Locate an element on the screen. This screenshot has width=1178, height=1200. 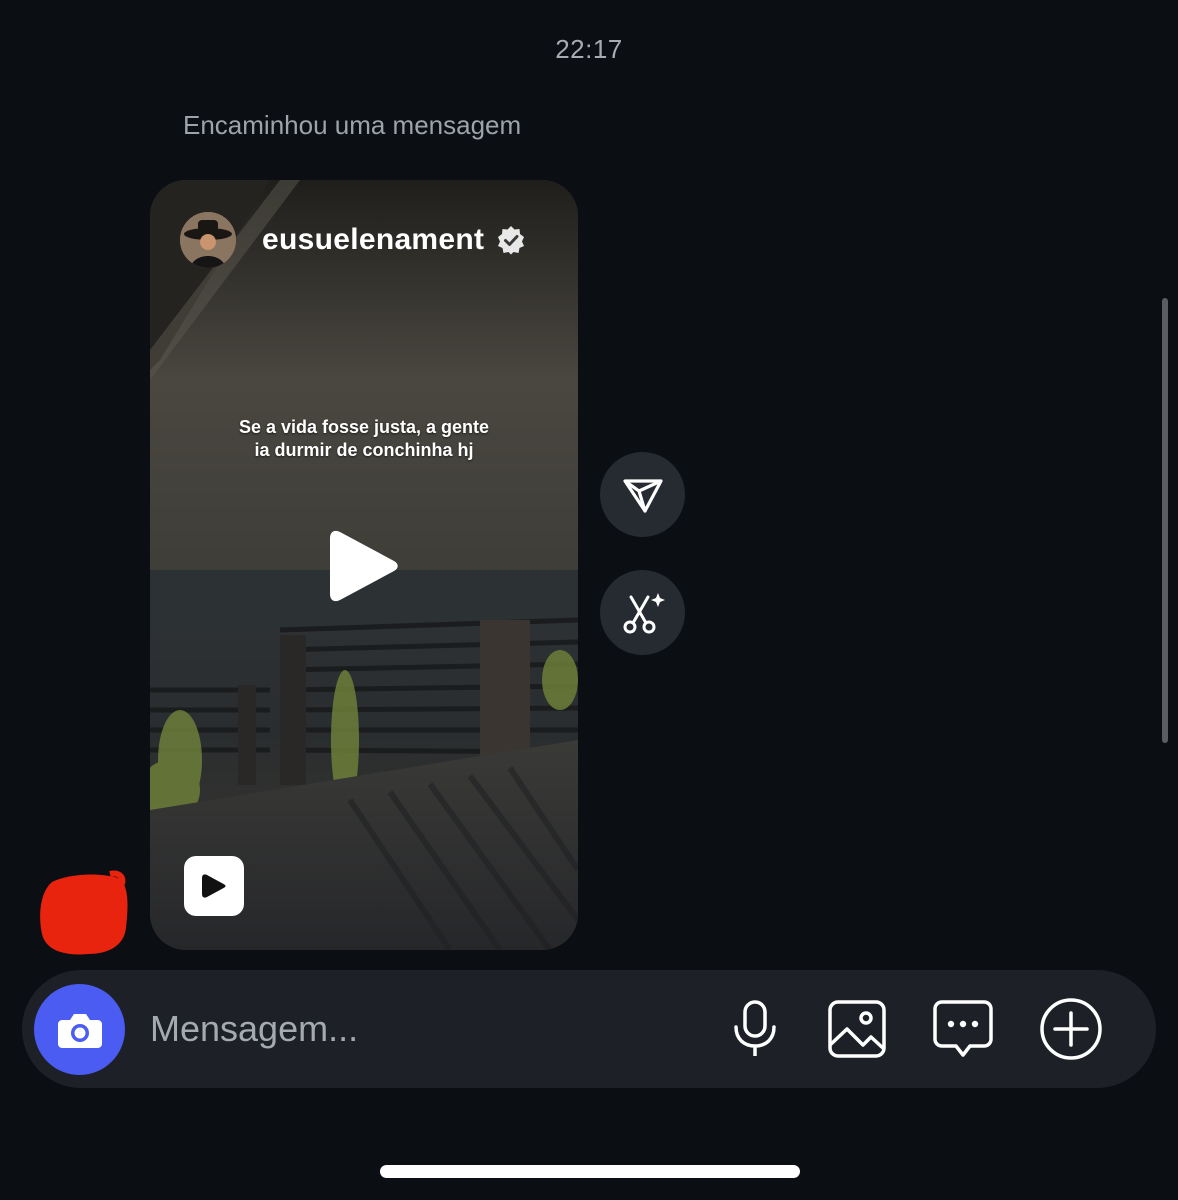
send-icon is located at coordinates (642, 495).